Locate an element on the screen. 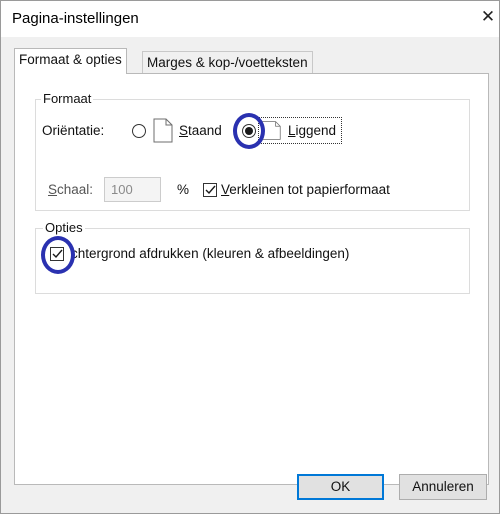 The height and width of the screenshot is (514, 500). options-group is located at coordinates (252, 261).